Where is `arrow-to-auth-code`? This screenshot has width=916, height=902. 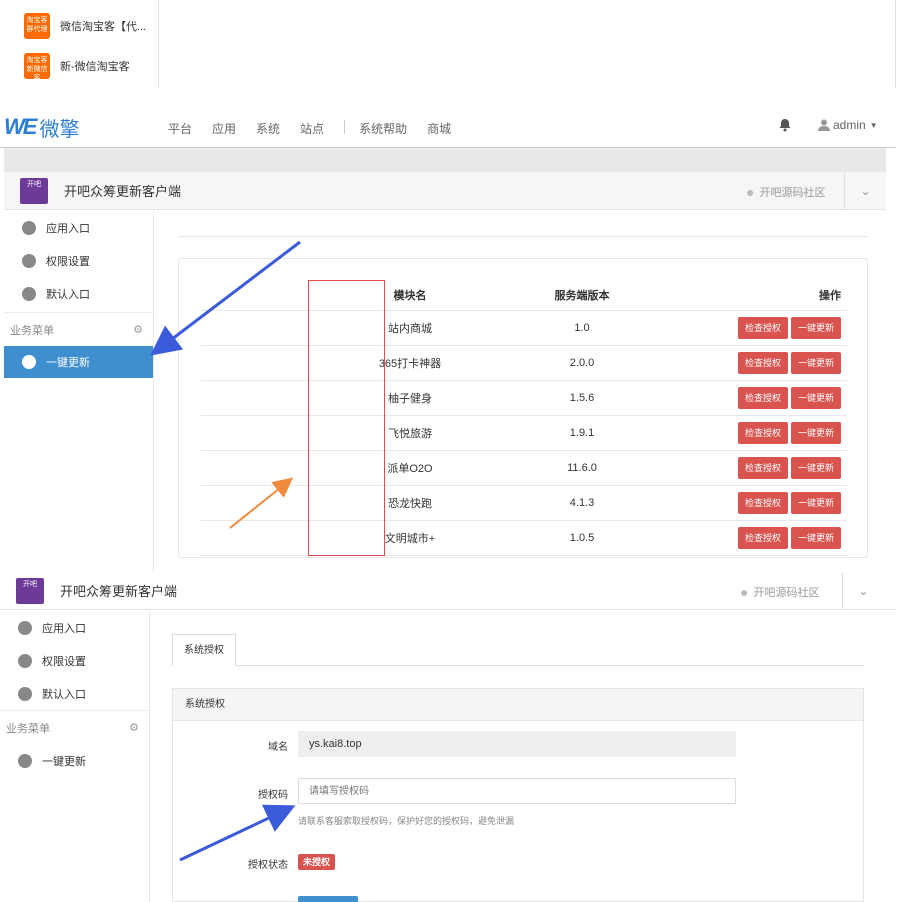 arrow-to-auth-code is located at coordinates (237, 833).